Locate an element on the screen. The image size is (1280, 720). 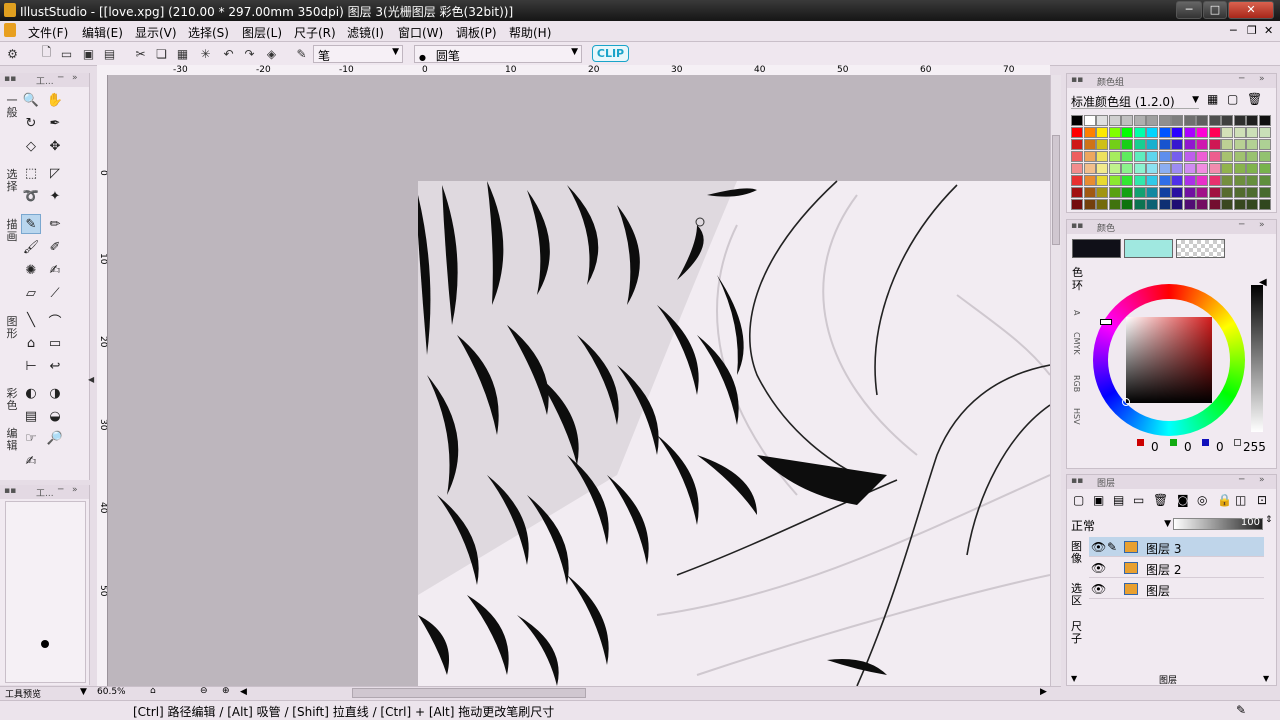
menu-help: 帮助(H) is located at coordinates (530, 32).